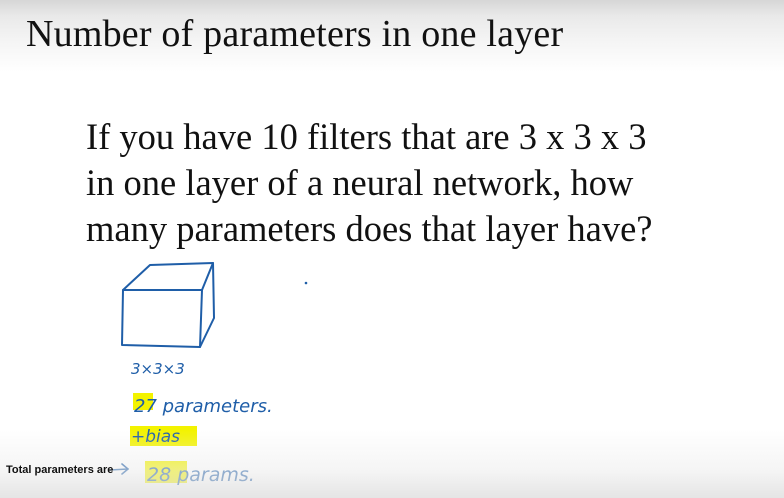 Image resolution: width=784 pixels, height=498 pixels. I want to click on handwritten-dims: 3×3×3, so click(158, 369).